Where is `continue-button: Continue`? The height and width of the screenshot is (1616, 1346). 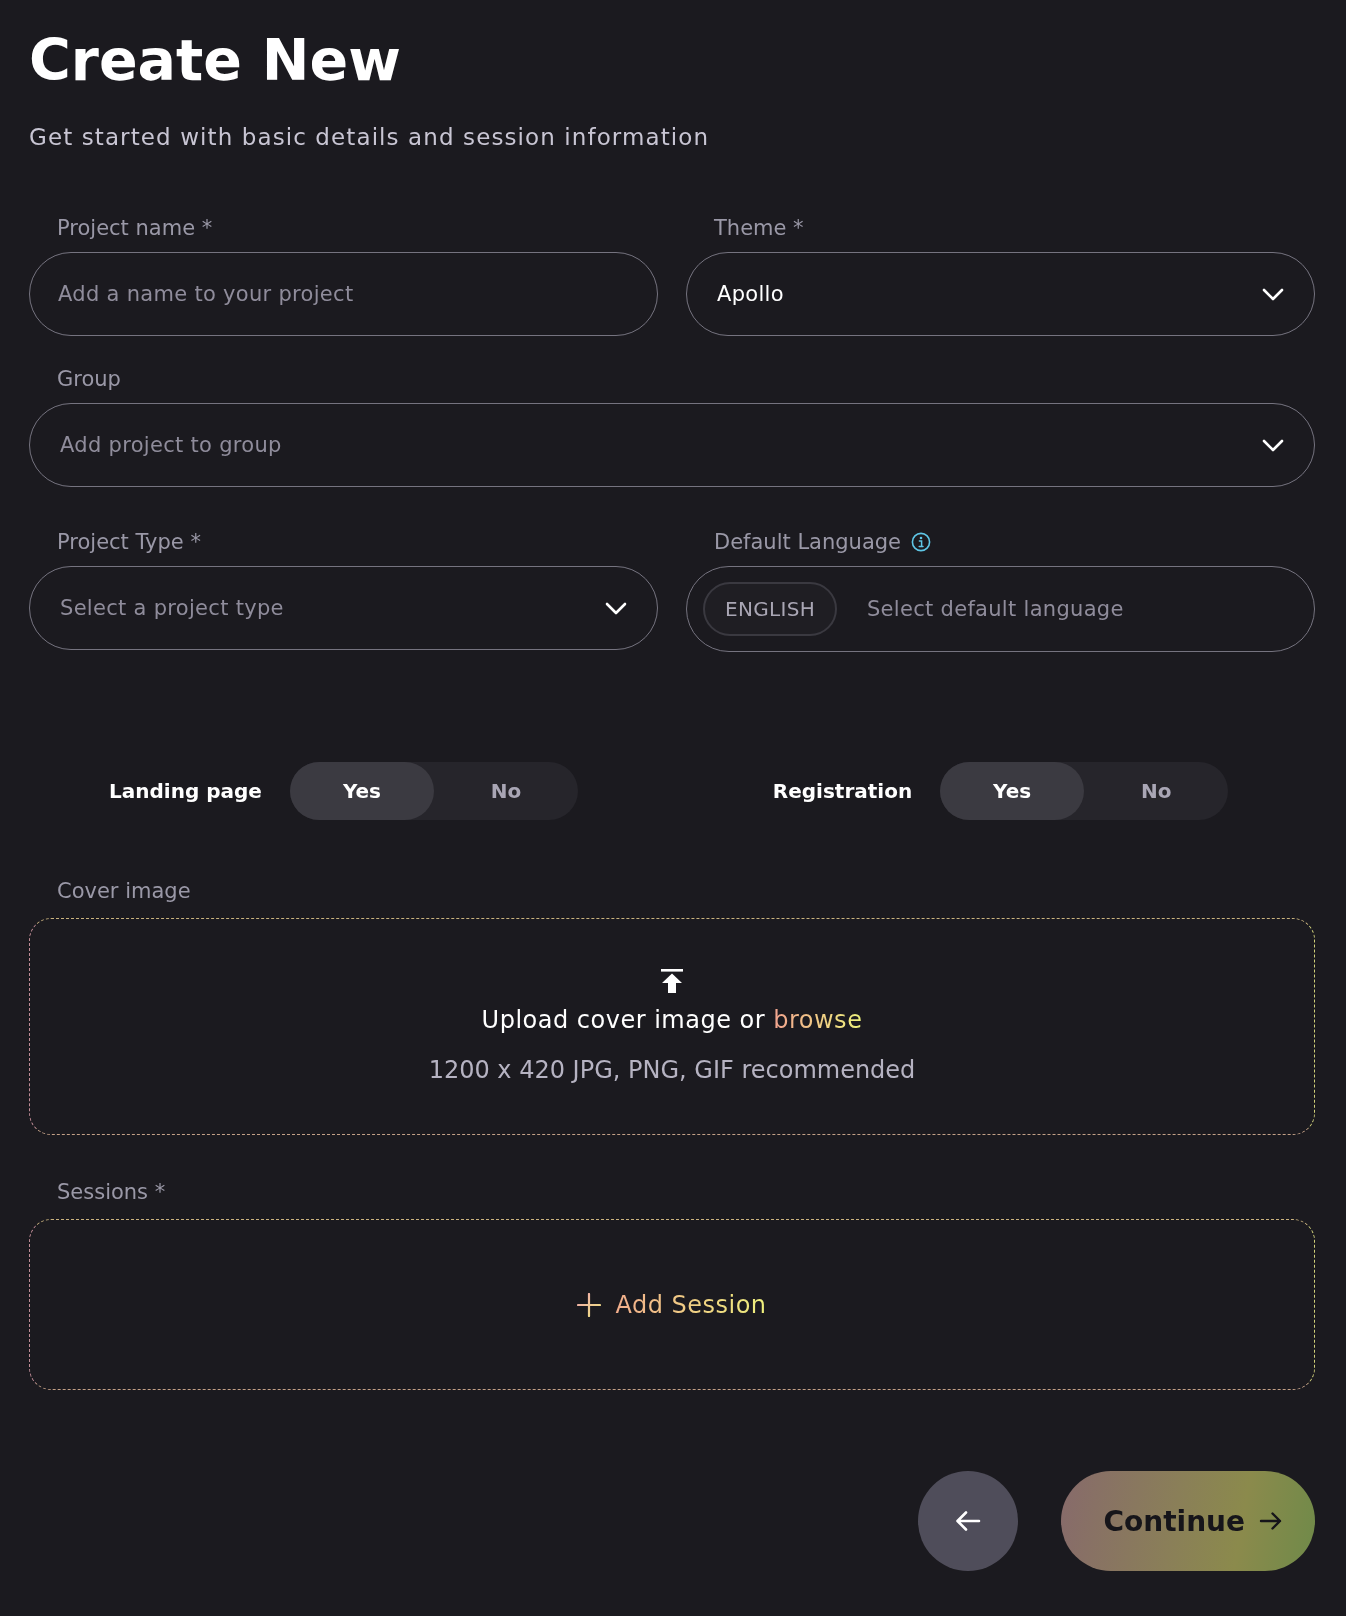 continue-button: Continue is located at coordinates (1188, 1521).